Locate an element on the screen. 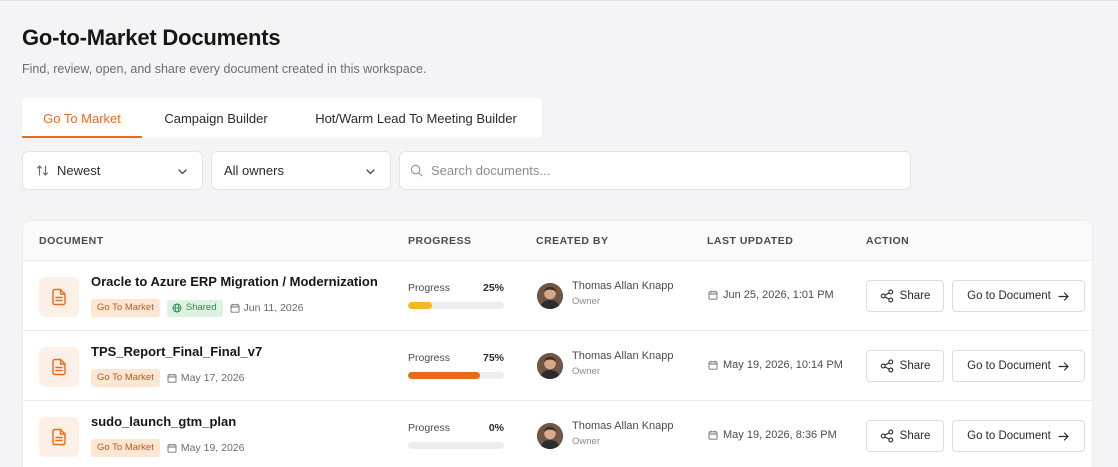 The image size is (1118, 467). document-meta: Go To Market Shared Jun 11, 2026 is located at coordinates (197, 308).